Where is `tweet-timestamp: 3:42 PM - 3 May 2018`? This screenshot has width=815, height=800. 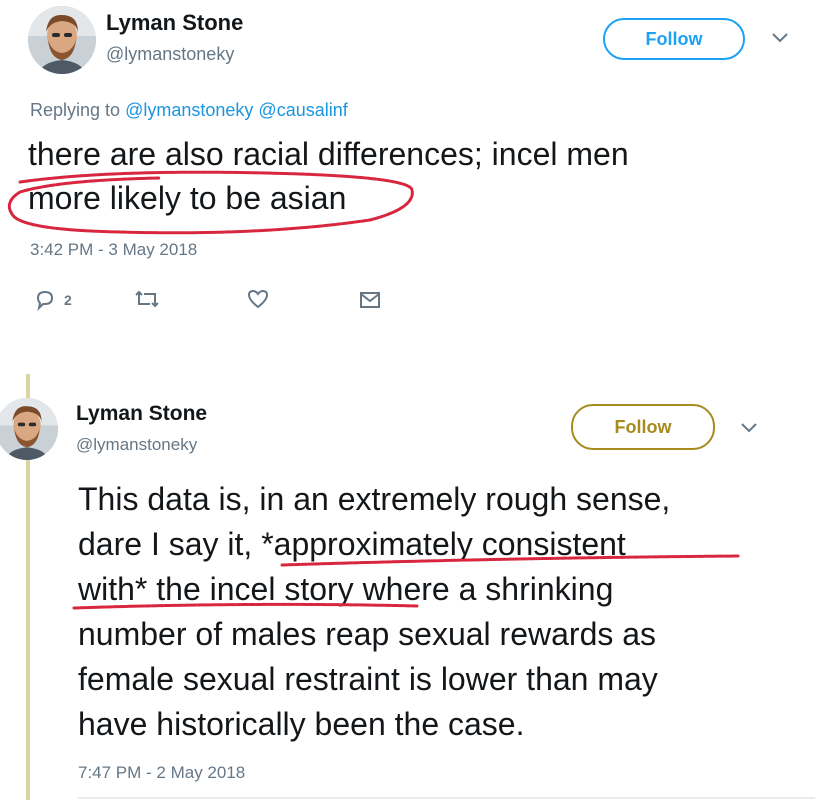 tweet-timestamp: 3:42 PM - 3 May 2018 is located at coordinates (113, 250).